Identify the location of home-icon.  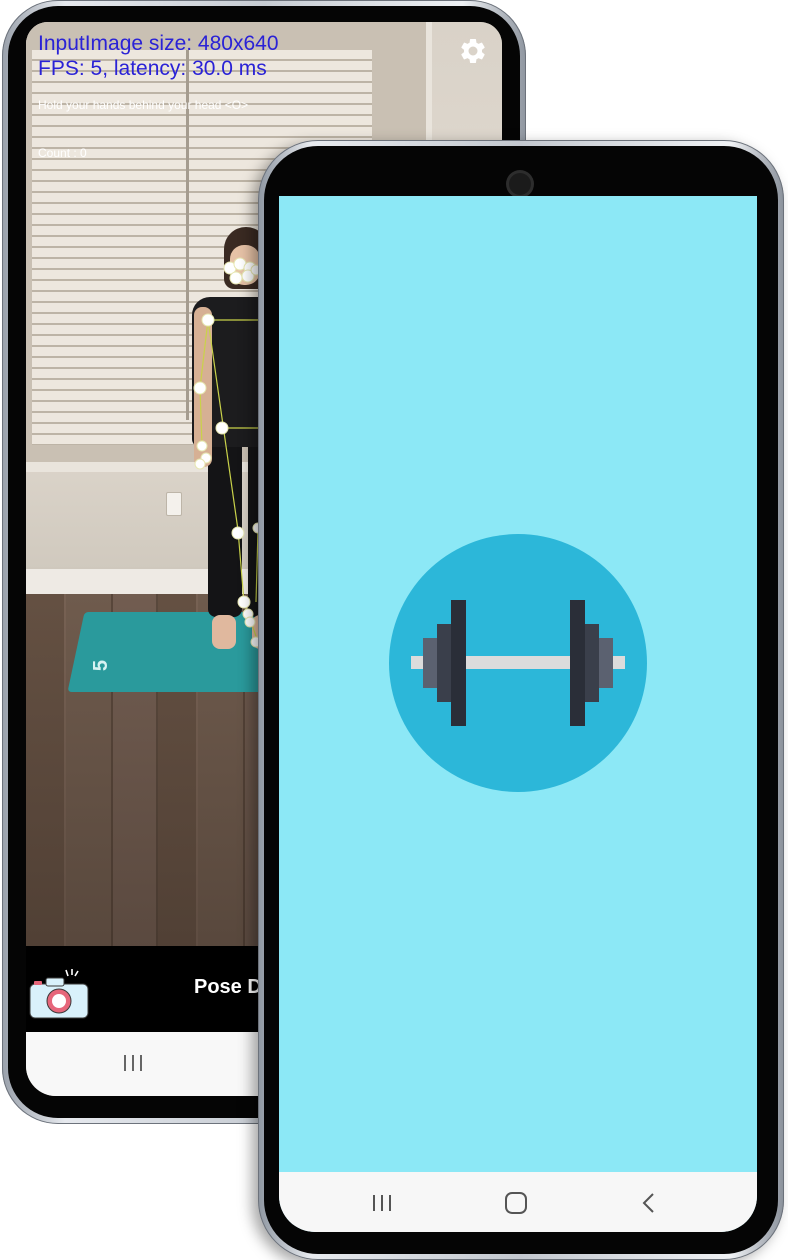
(516, 1203).